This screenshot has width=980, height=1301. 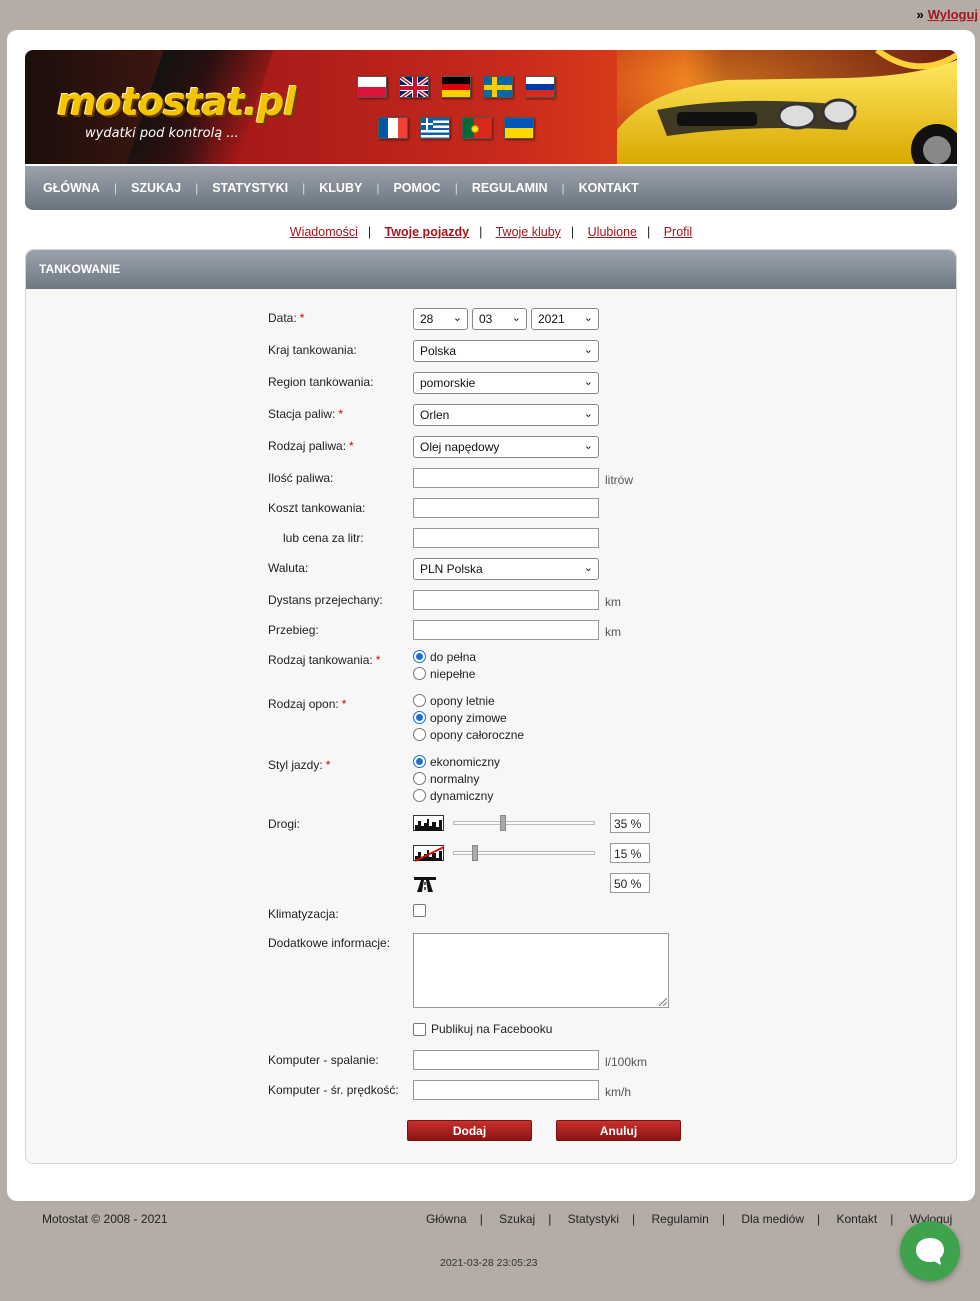 What do you see at coordinates (453, 796) in the screenshot?
I see `style-option: dynamiczny` at bounding box center [453, 796].